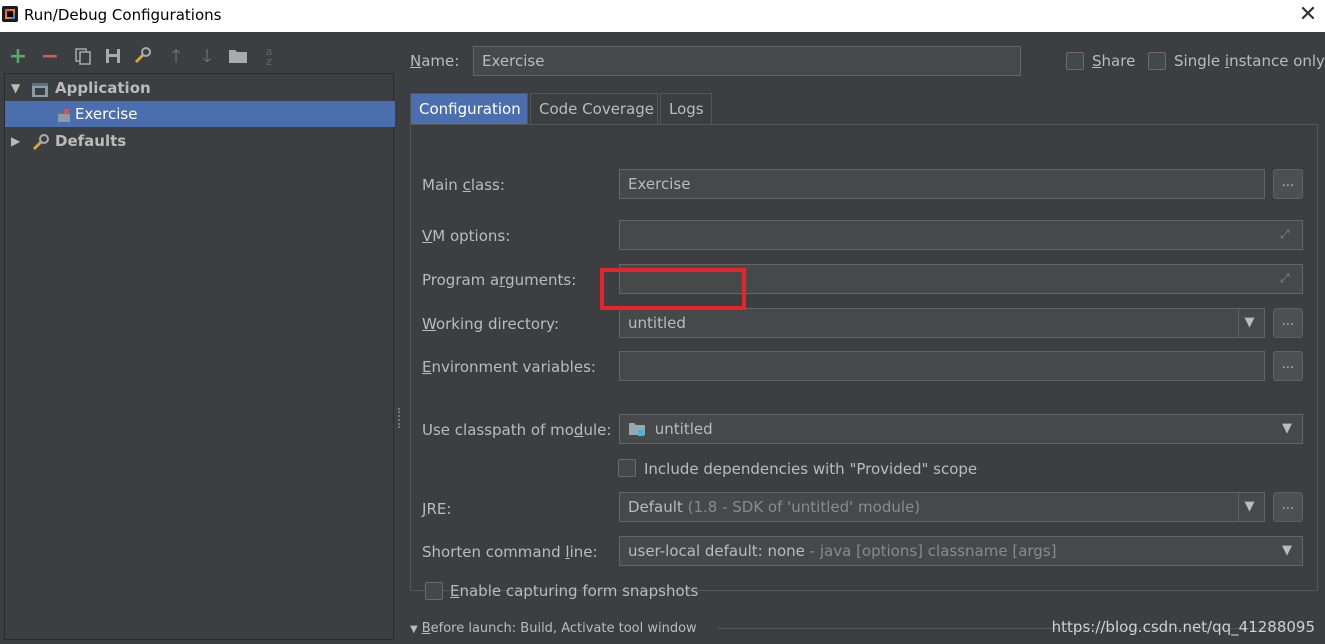  I want to click on module-folder-icon, so click(637, 429).